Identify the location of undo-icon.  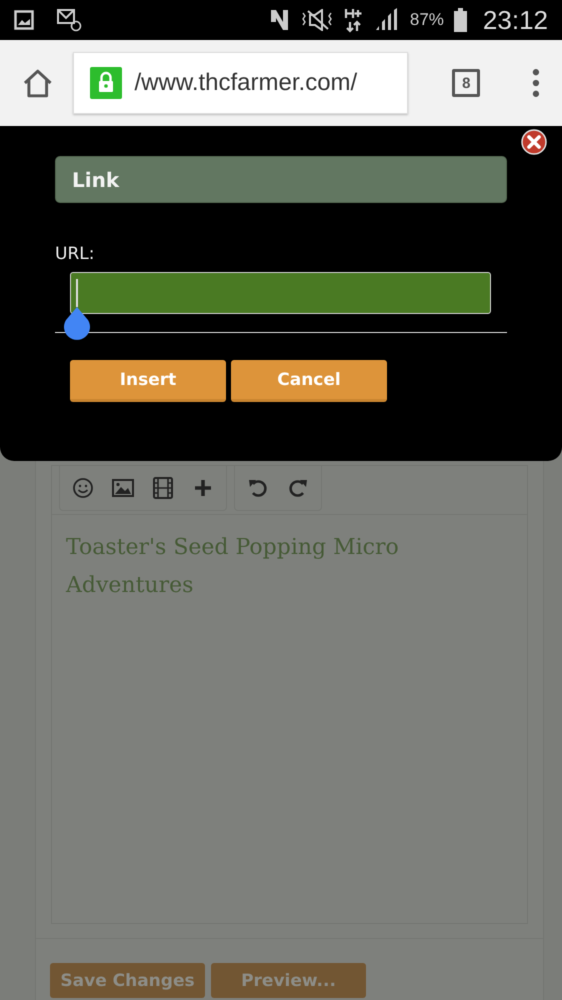
(258, 488).